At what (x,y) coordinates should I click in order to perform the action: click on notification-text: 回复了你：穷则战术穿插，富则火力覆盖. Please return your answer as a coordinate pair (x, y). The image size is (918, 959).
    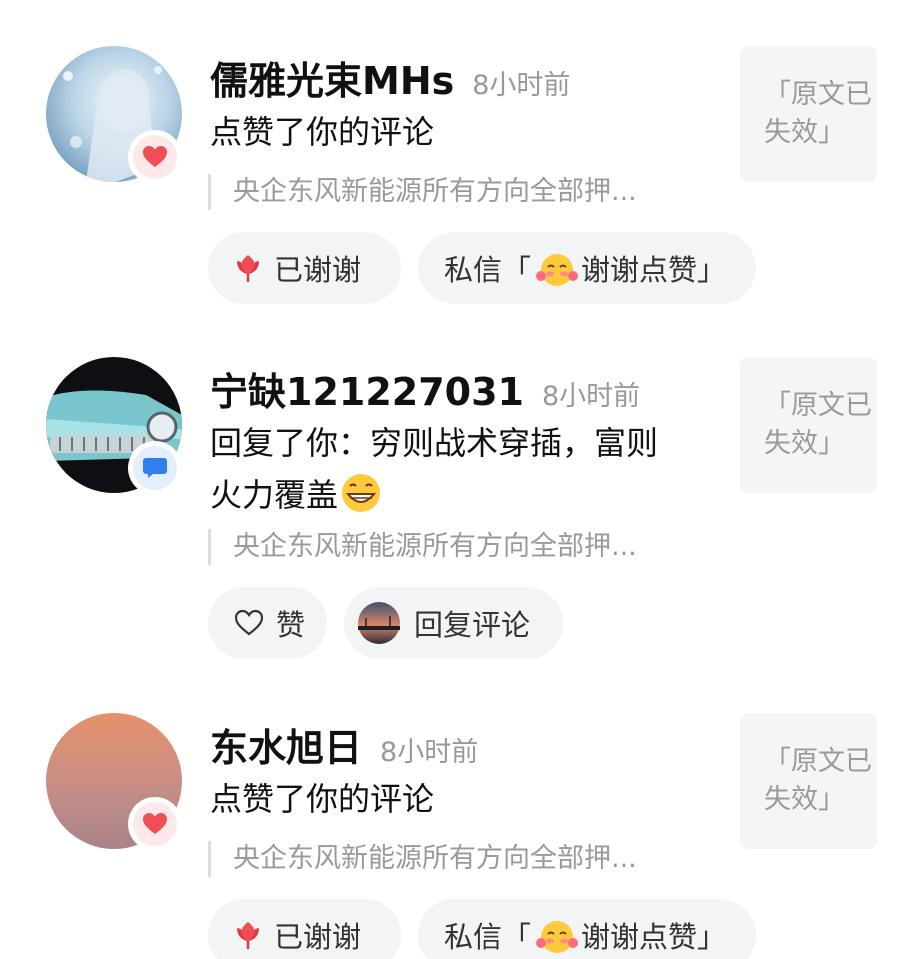
    Looking at the image, I should click on (445, 473).